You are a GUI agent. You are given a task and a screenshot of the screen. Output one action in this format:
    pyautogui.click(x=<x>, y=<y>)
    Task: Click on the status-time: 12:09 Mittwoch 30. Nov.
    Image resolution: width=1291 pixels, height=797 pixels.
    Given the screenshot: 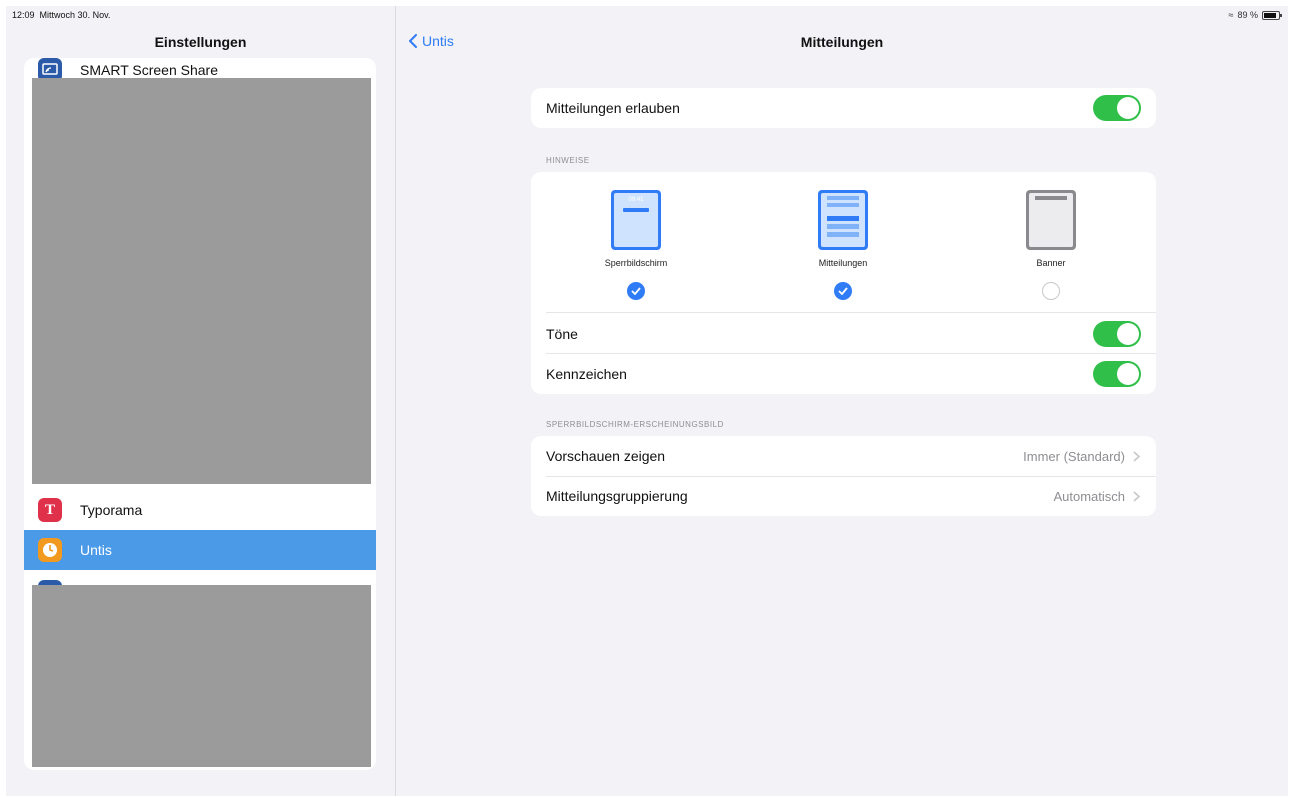 What is the action you would take?
    pyautogui.click(x=61, y=15)
    